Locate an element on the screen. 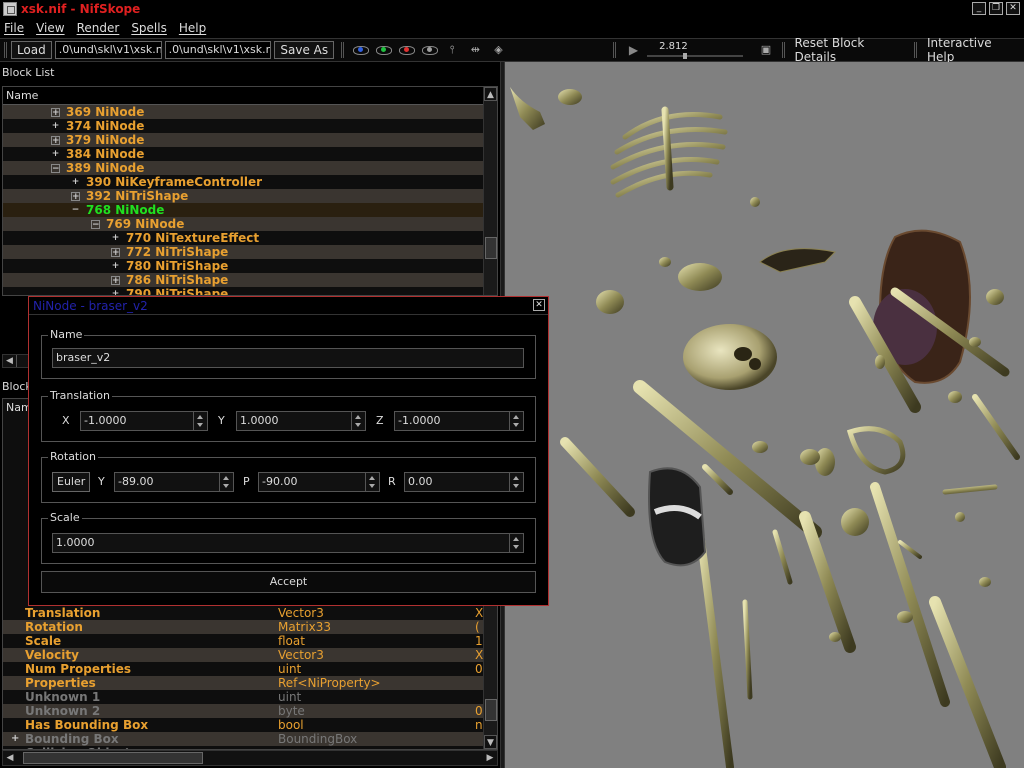  block-list-column-name: Name is located at coordinates (243, 96).